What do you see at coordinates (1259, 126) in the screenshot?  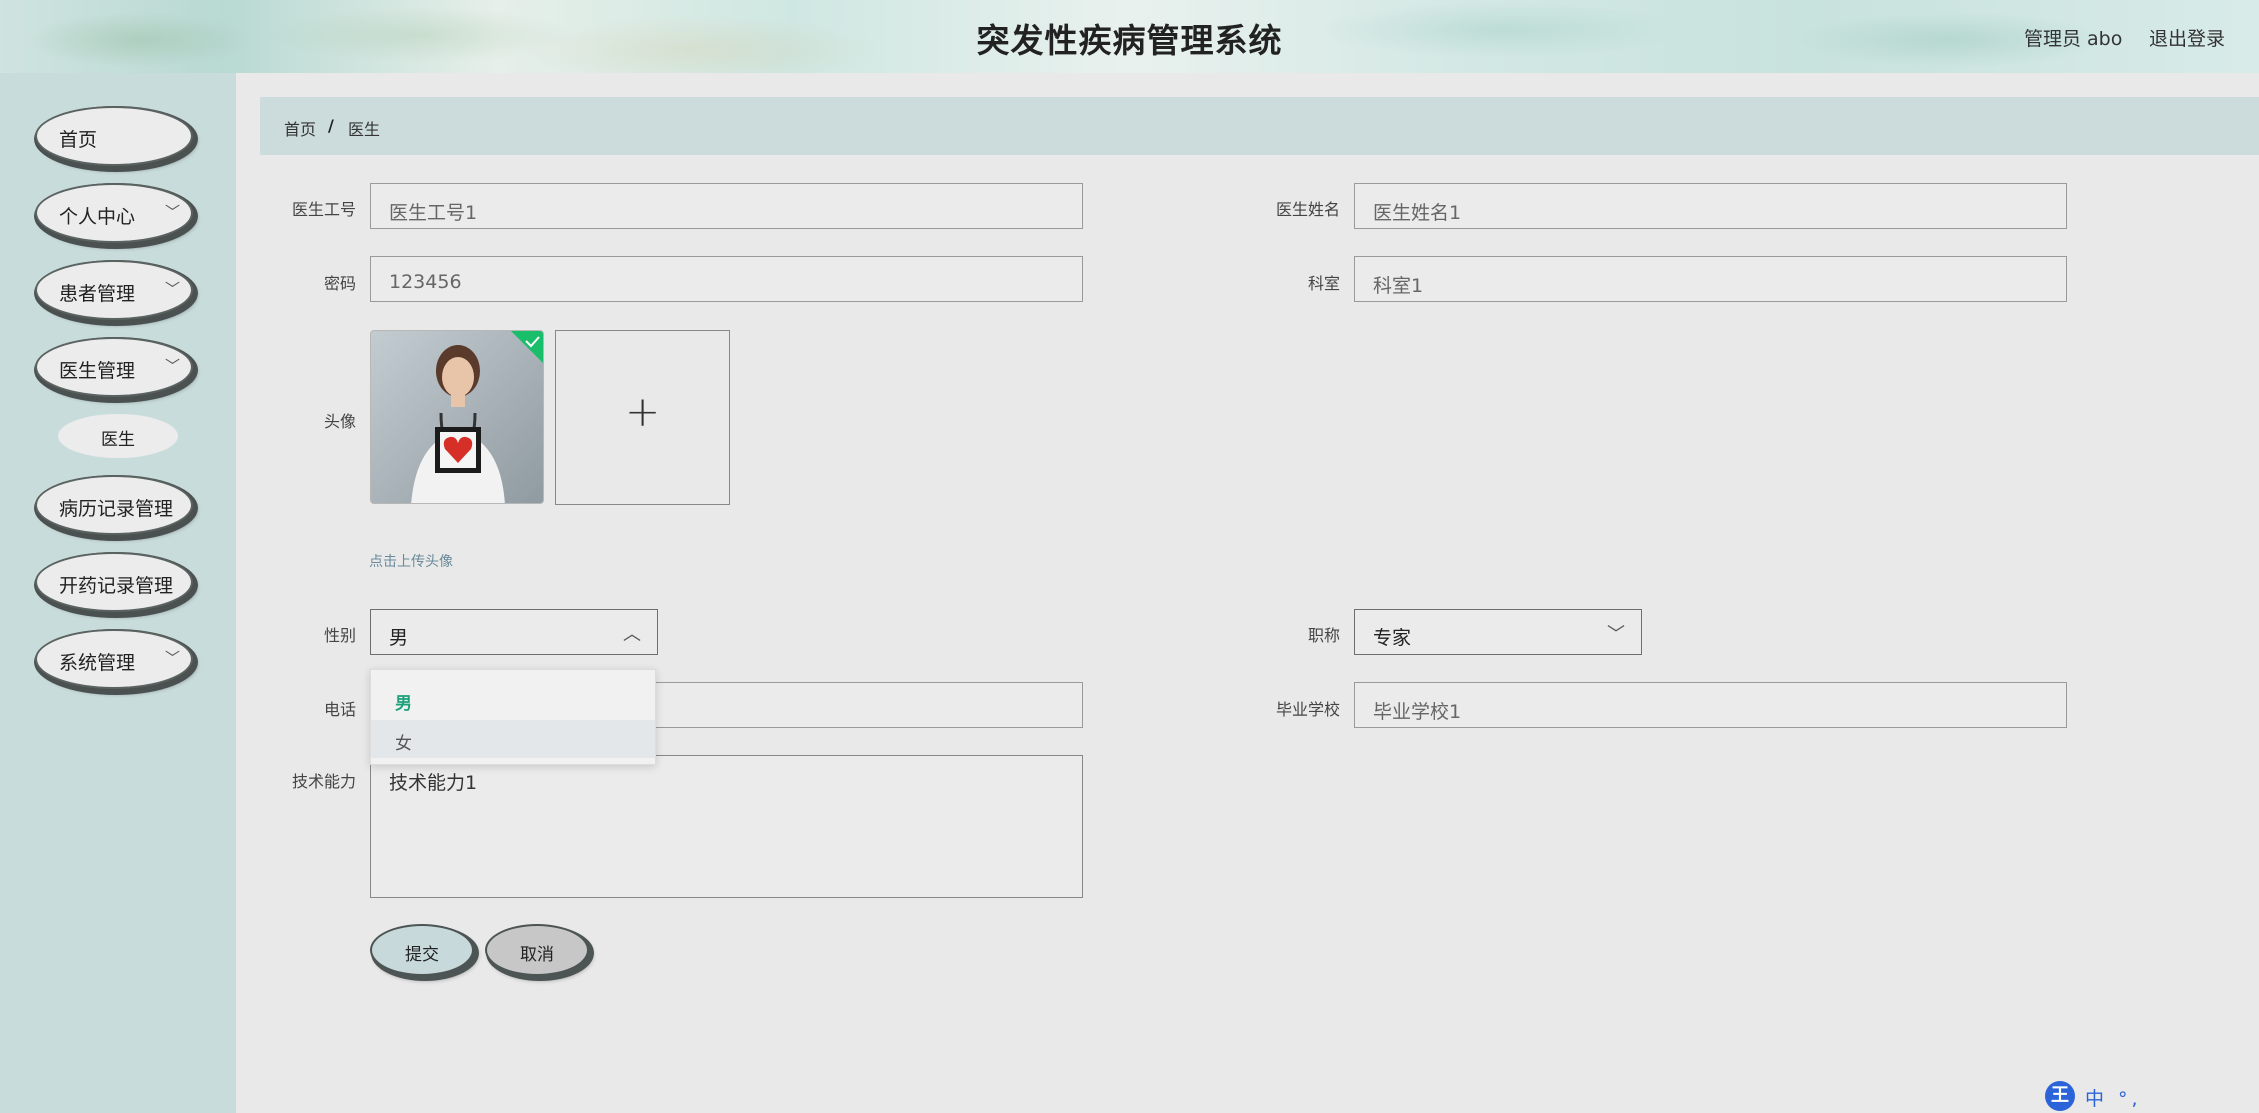 I see `breadcrumb: 首页 / 医生` at bounding box center [1259, 126].